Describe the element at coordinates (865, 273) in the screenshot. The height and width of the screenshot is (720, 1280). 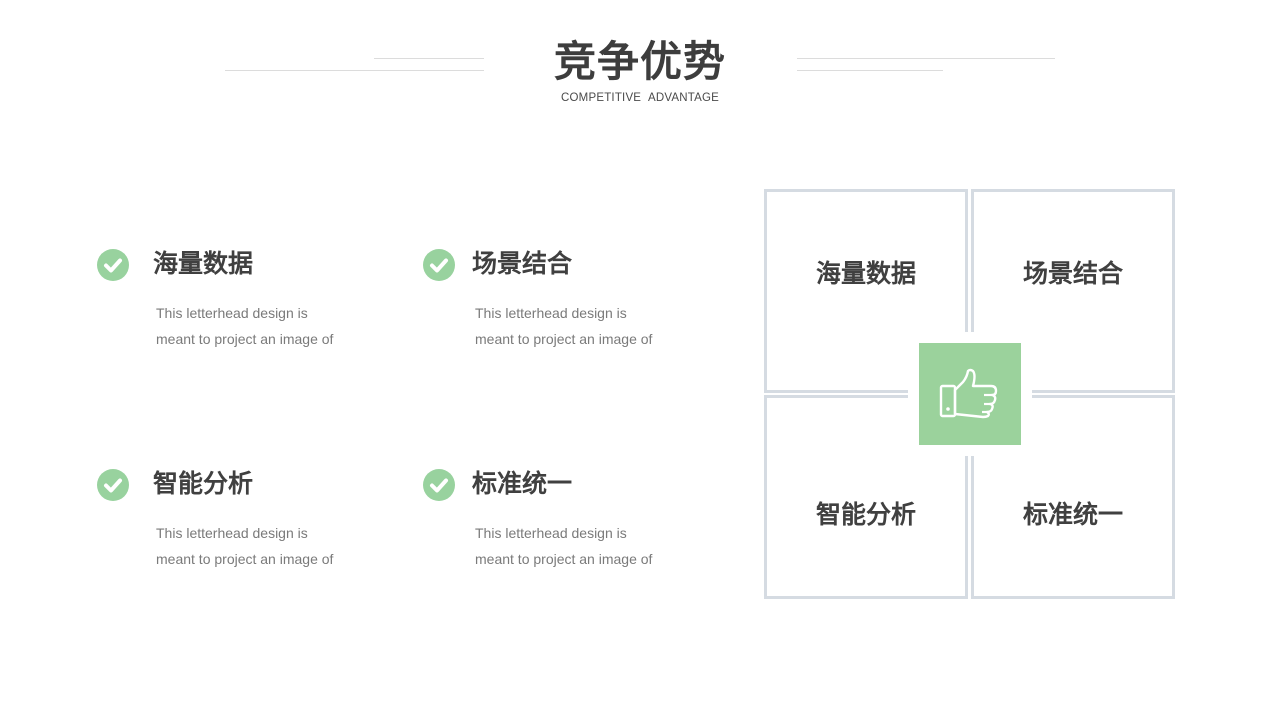
I see `quadrant-label: 海量数据` at that location.